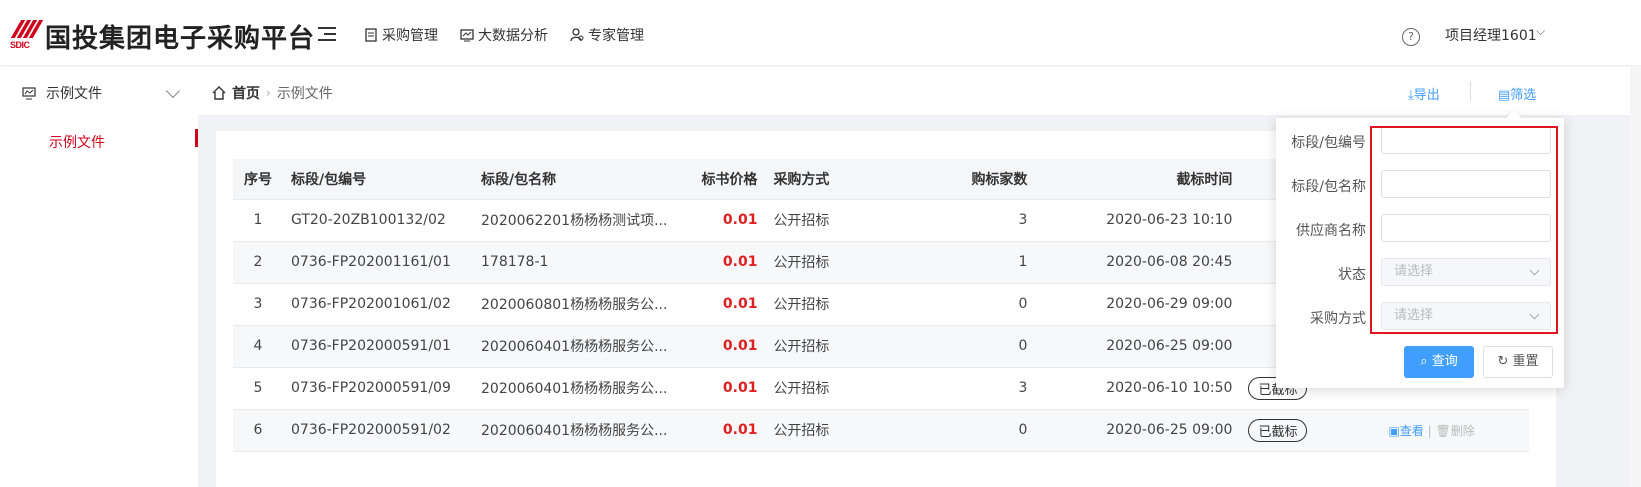  I want to click on export-button: ⤓导出, so click(1424, 93).